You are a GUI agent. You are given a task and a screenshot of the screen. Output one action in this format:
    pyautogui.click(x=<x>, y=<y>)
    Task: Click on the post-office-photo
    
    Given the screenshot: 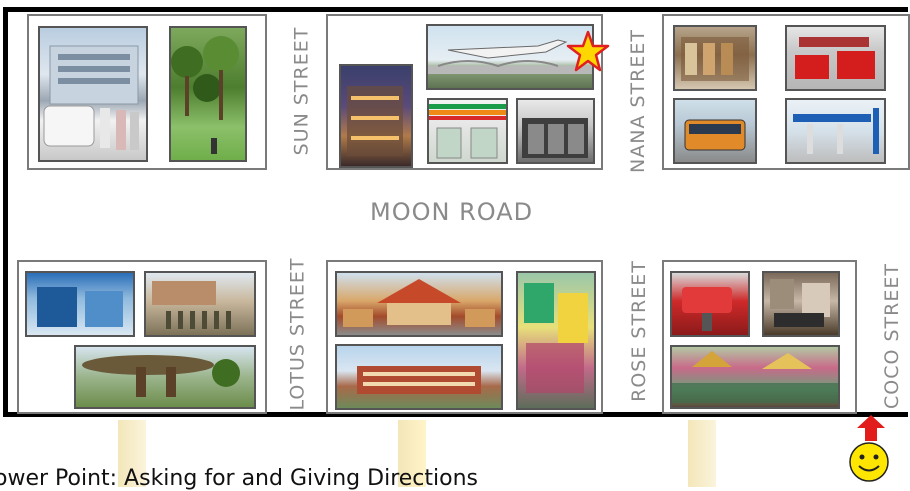 What is the action you would take?
    pyautogui.click(x=710, y=304)
    